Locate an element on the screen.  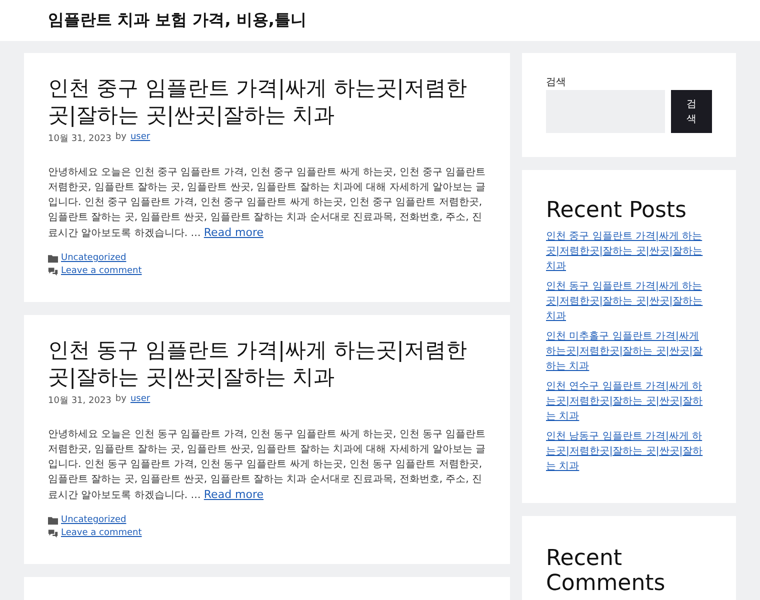
recent-post-link: 인천 중구 임플란트 가격|싸게 하는곳|저렴한곳|잘하는 곳|싼곳|잘하는 치과 is located at coordinates (629, 251).